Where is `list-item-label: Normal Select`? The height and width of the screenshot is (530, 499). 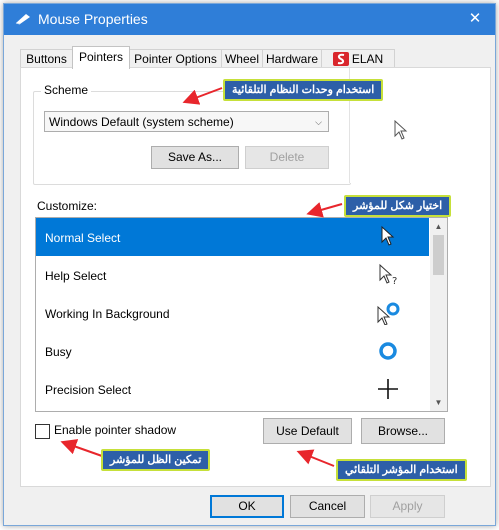 list-item-label: Normal Select is located at coordinates (83, 238).